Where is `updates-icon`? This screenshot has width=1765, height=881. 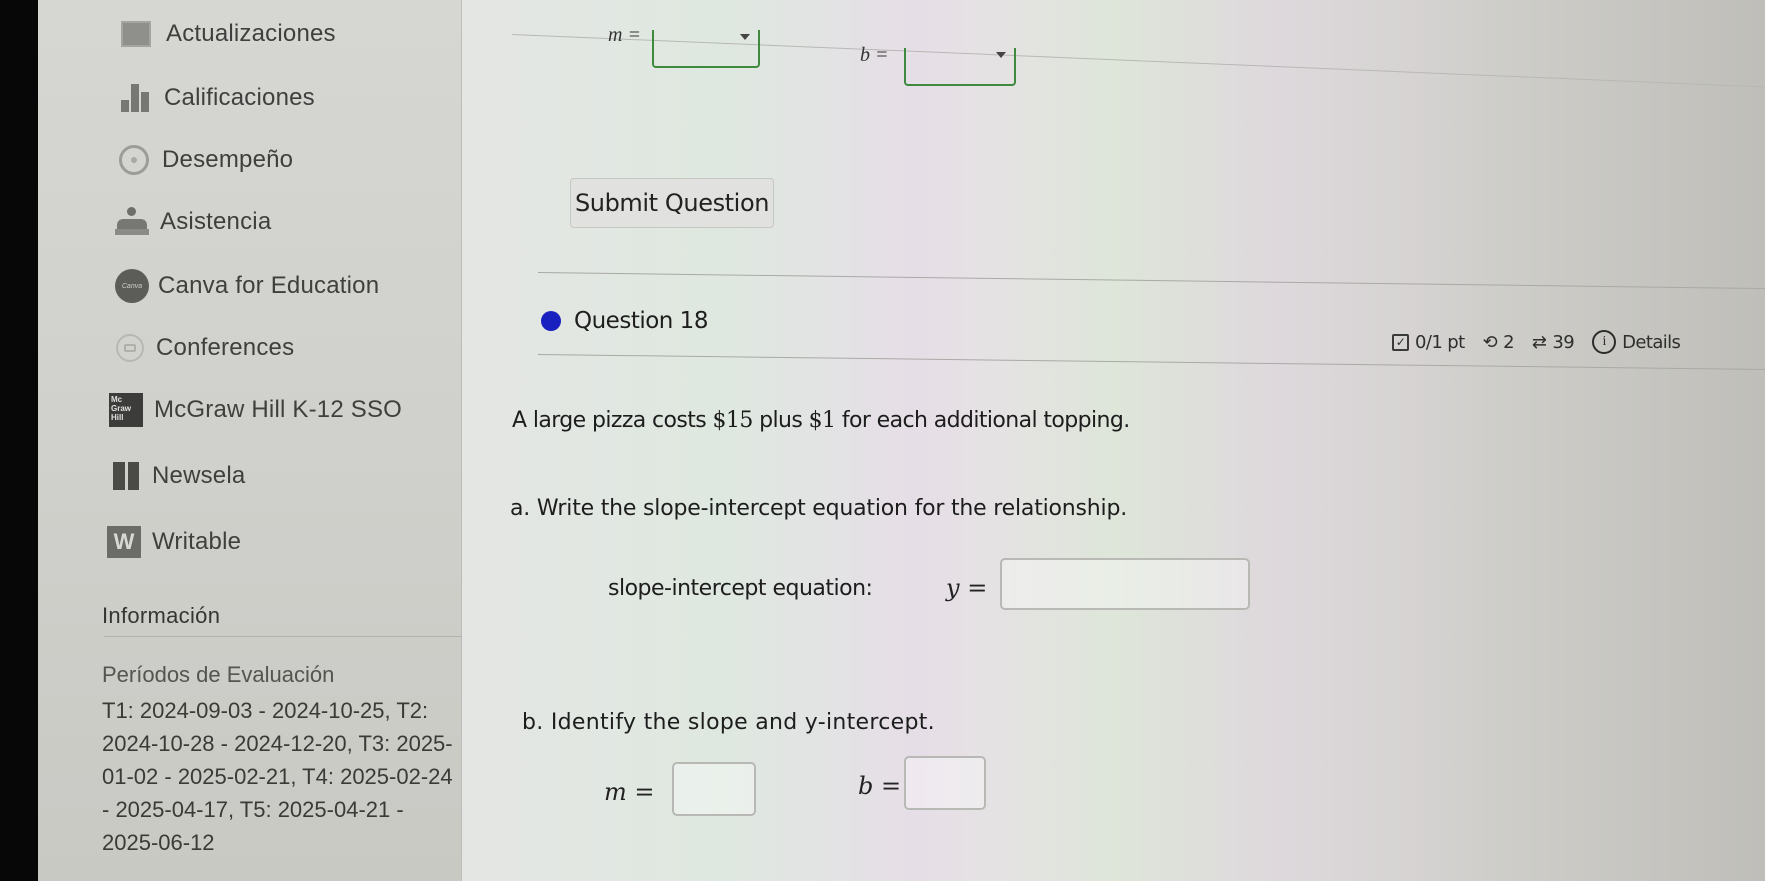
updates-icon is located at coordinates (136, 34).